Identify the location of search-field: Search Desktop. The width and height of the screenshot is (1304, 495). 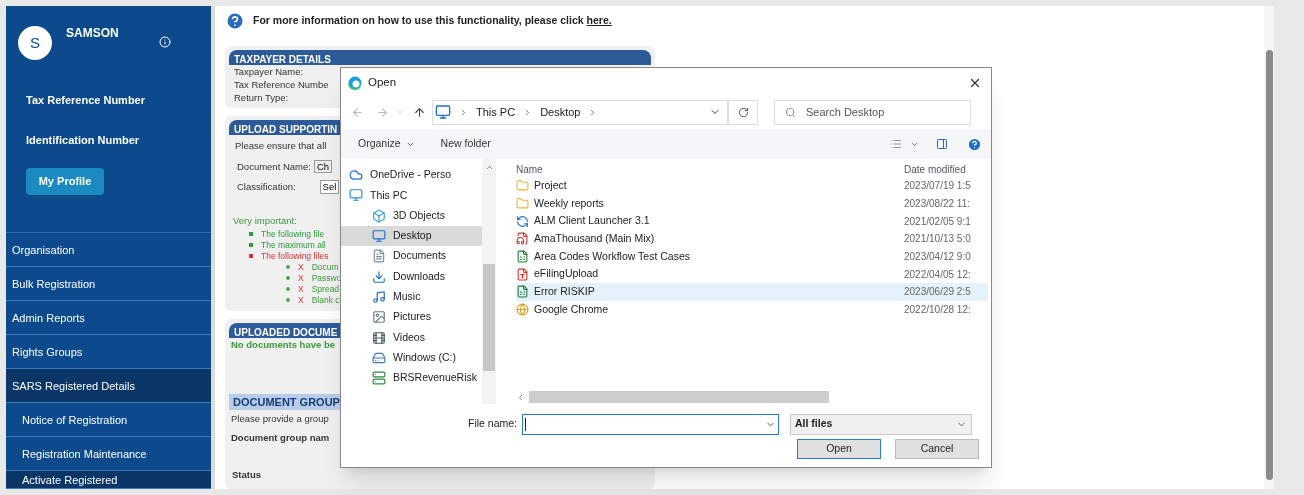
(872, 112).